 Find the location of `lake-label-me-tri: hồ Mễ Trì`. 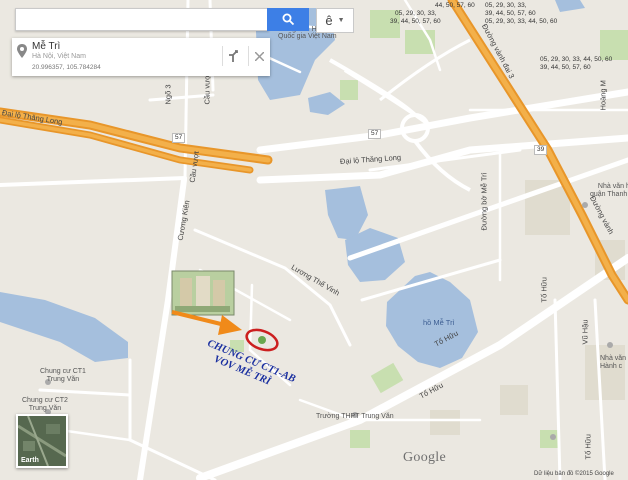

lake-label-me-tri: hồ Mễ Trì is located at coordinates (439, 322).